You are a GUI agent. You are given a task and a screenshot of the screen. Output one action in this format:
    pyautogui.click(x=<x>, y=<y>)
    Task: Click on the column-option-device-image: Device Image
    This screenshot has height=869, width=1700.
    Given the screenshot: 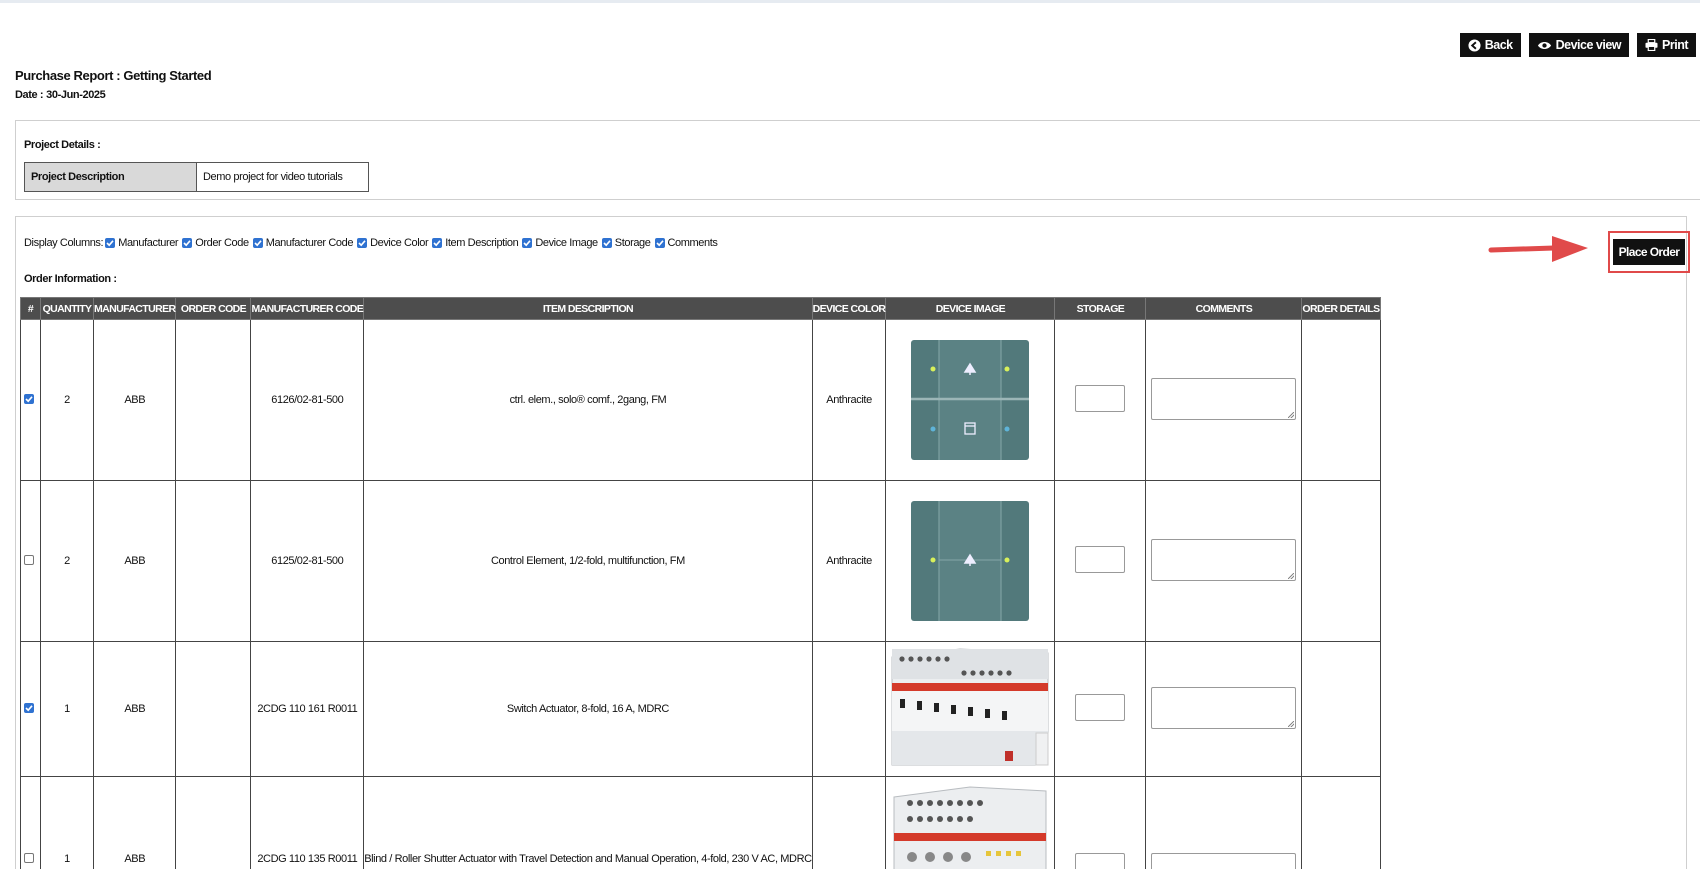 What is the action you would take?
    pyautogui.click(x=560, y=243)
    